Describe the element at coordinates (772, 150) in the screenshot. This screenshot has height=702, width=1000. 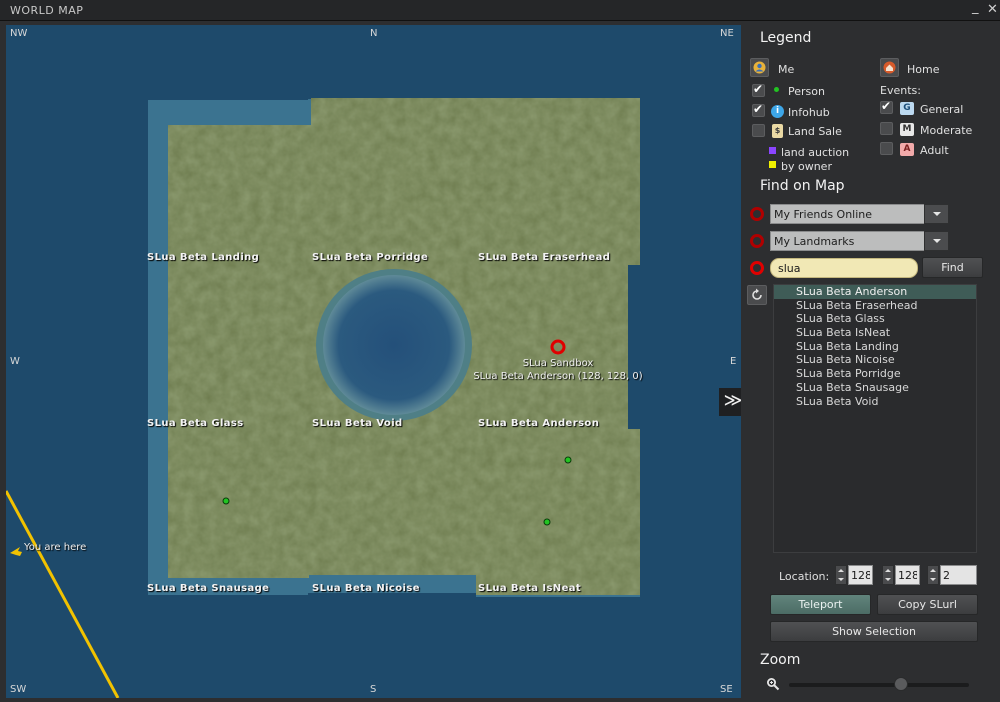
I see `land-auction-swatch` at that location.